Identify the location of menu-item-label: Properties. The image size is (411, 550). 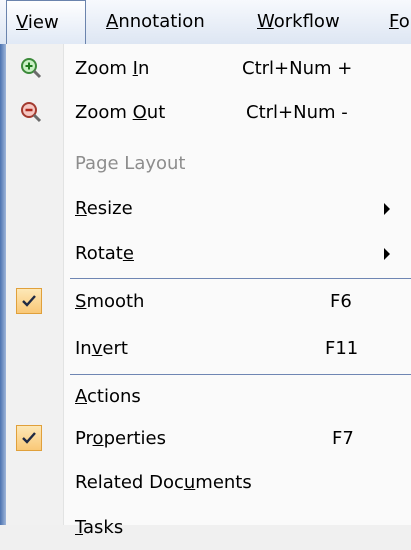
(120, 438).